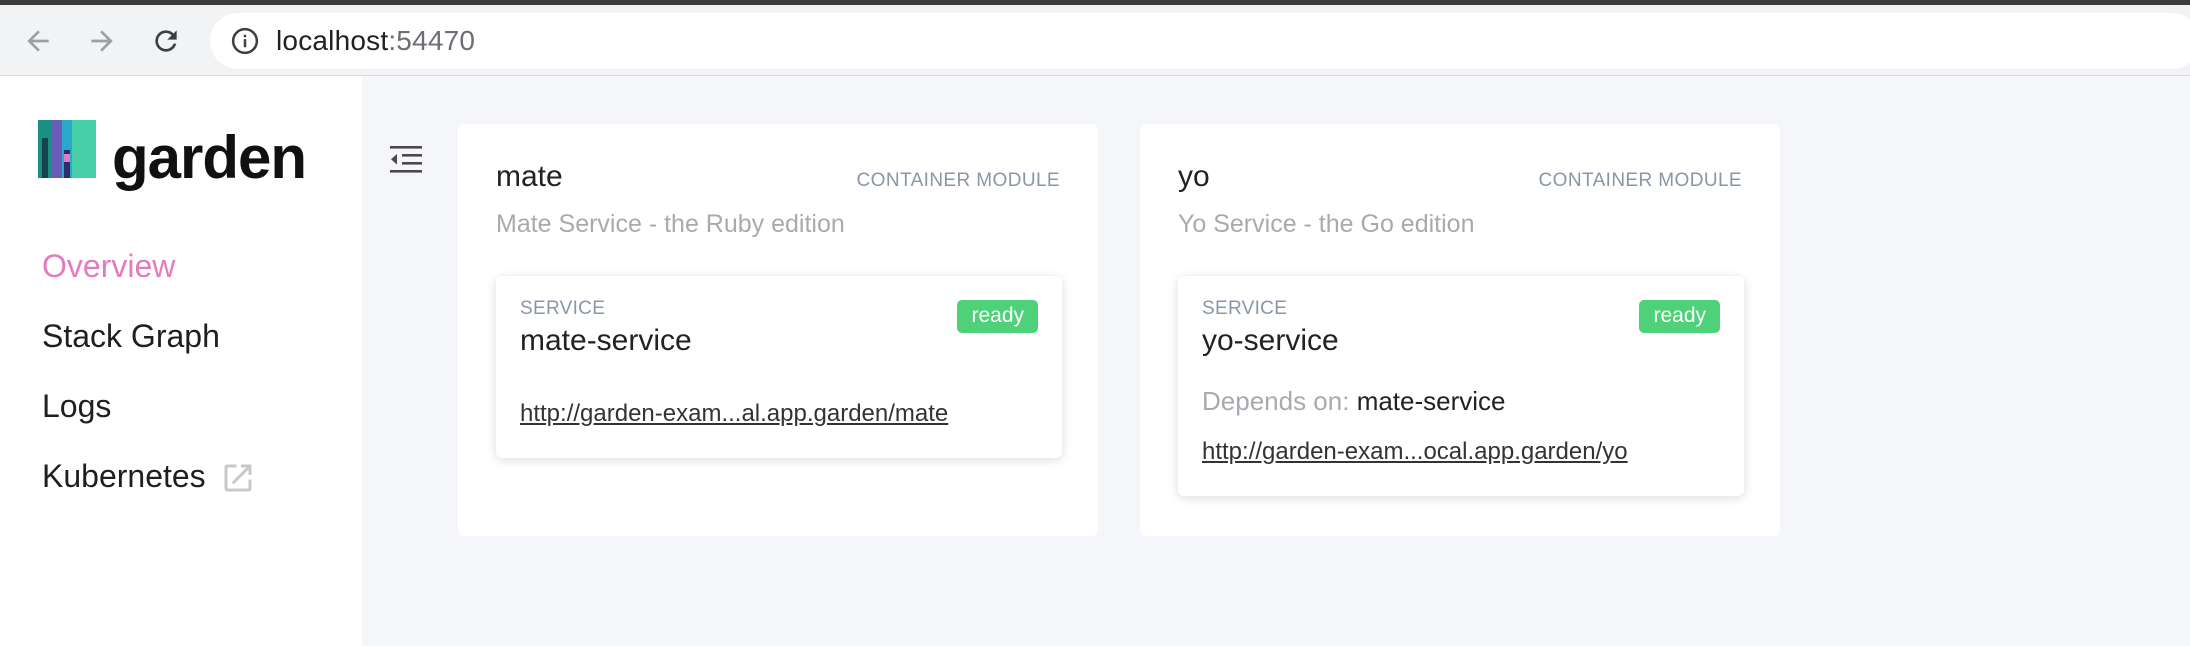 The width and height of the screenshot is (2190, 646). What do you see at coordinates (124, 476) in the screenshot?
I see `sidebar-item-label: Kubernetes` at bounding box center [124, 476].